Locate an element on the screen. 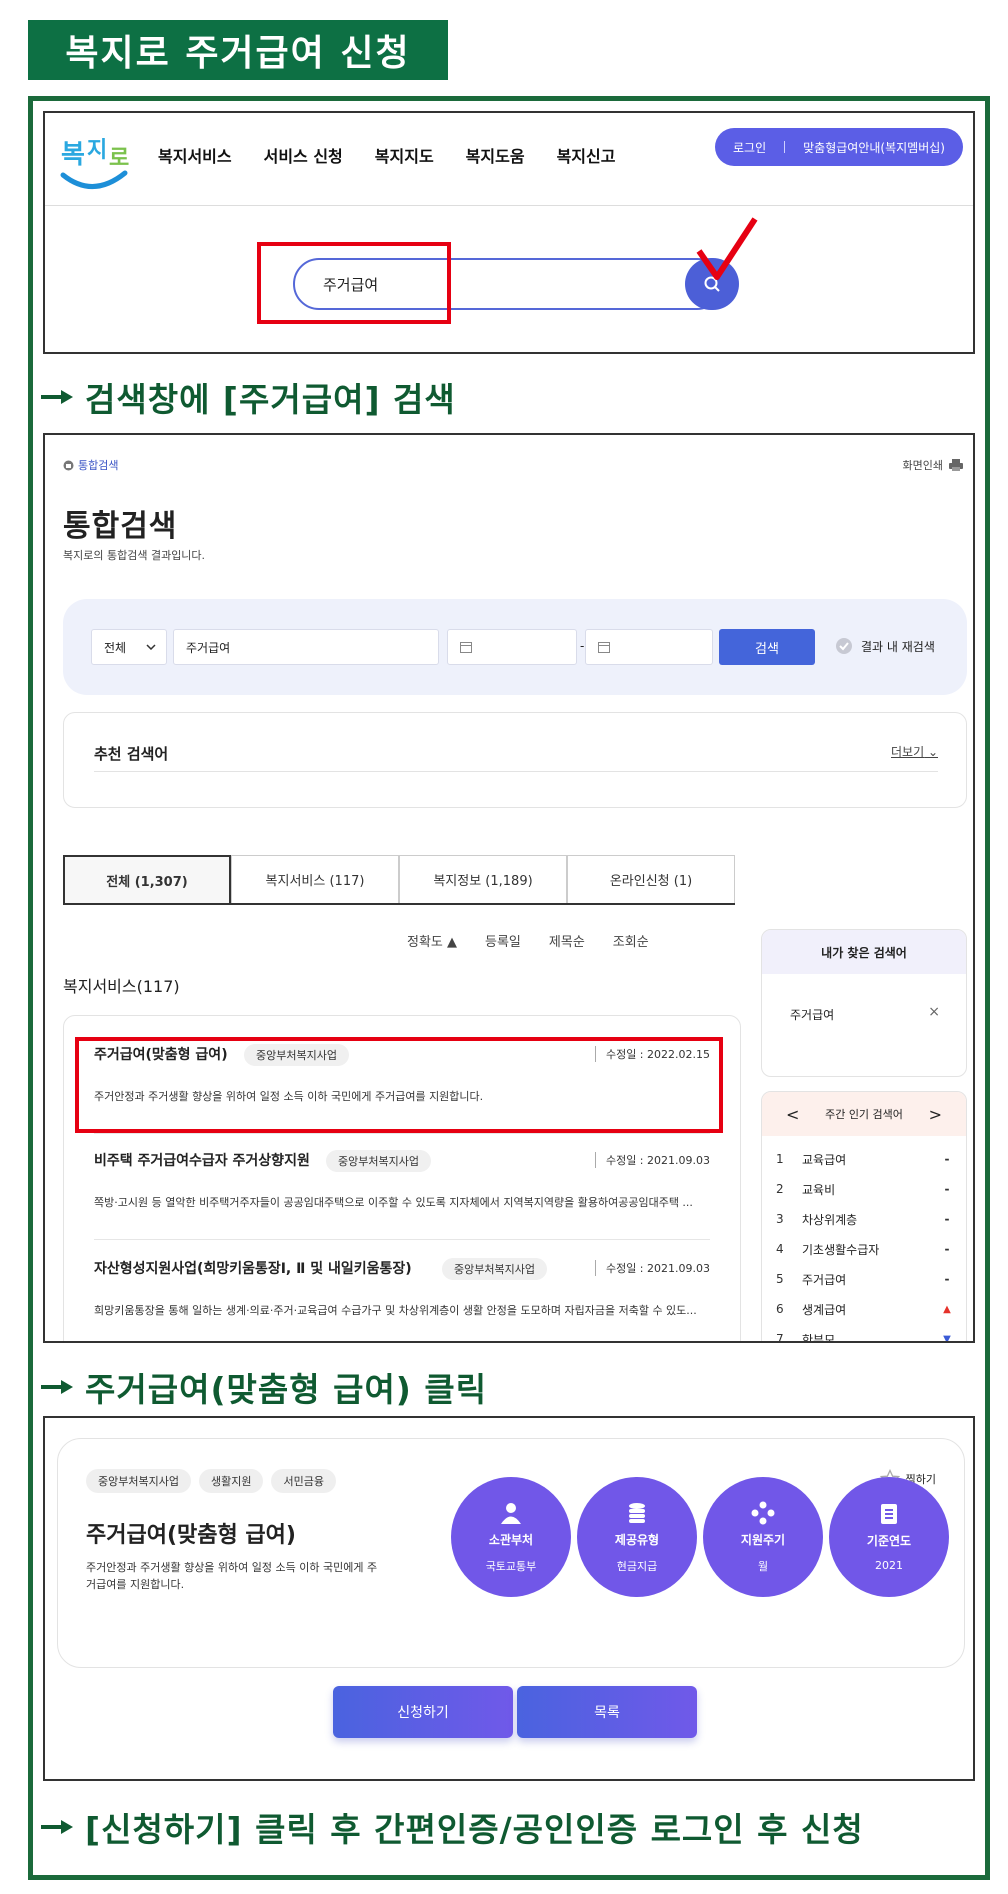  service-info-circles: 소관부처 국토교통부 제공유형 현금지급 지원주기 월 기준연도 2021 is located at coordinates (700, 1537).